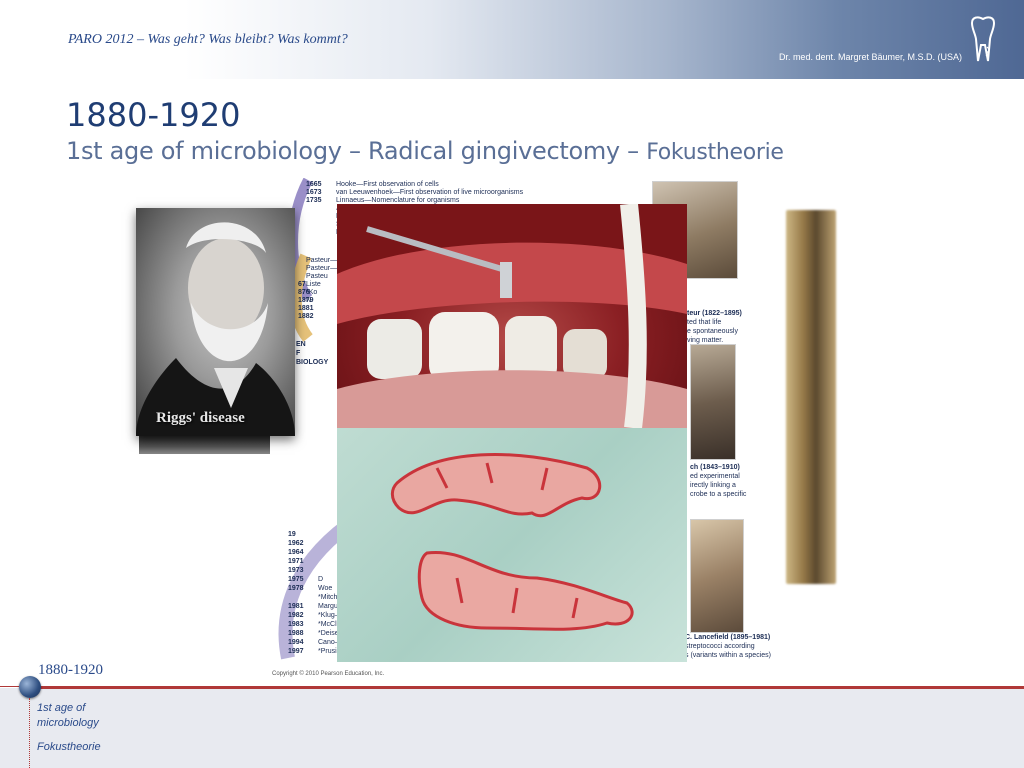 This screenshot has width=1024, height=768. Describe the element at coordinates (717, 576) in the screenshot. I see `lancefield-photo` at that location.